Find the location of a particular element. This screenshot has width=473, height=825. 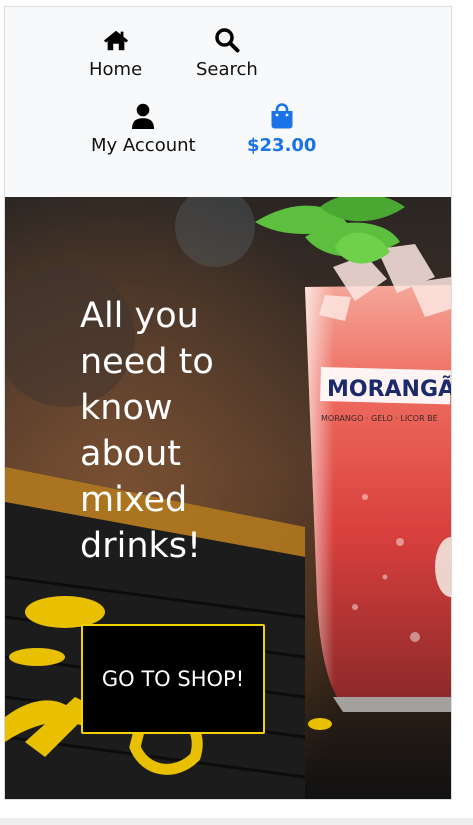

nav-home-label: Home is located at coordinates (116, 69).